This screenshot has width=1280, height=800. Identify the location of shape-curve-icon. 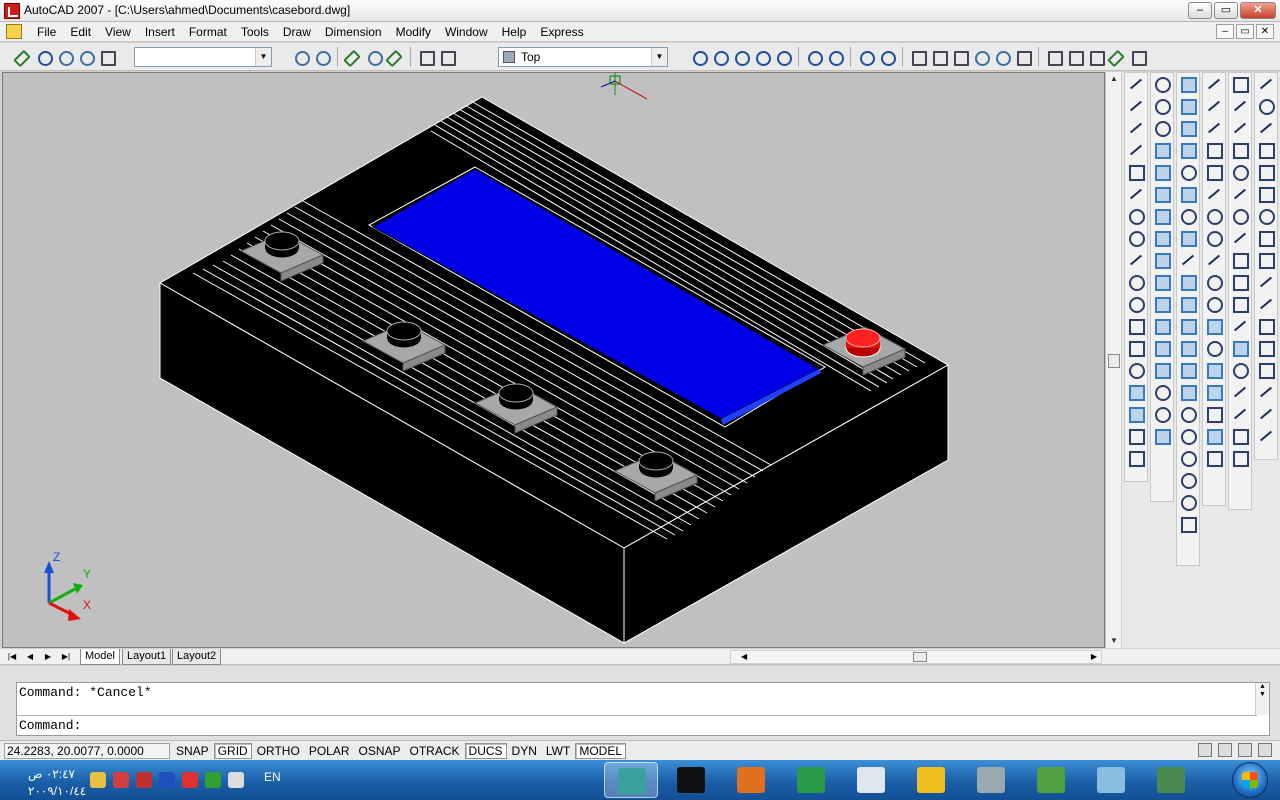
(1214, 194).